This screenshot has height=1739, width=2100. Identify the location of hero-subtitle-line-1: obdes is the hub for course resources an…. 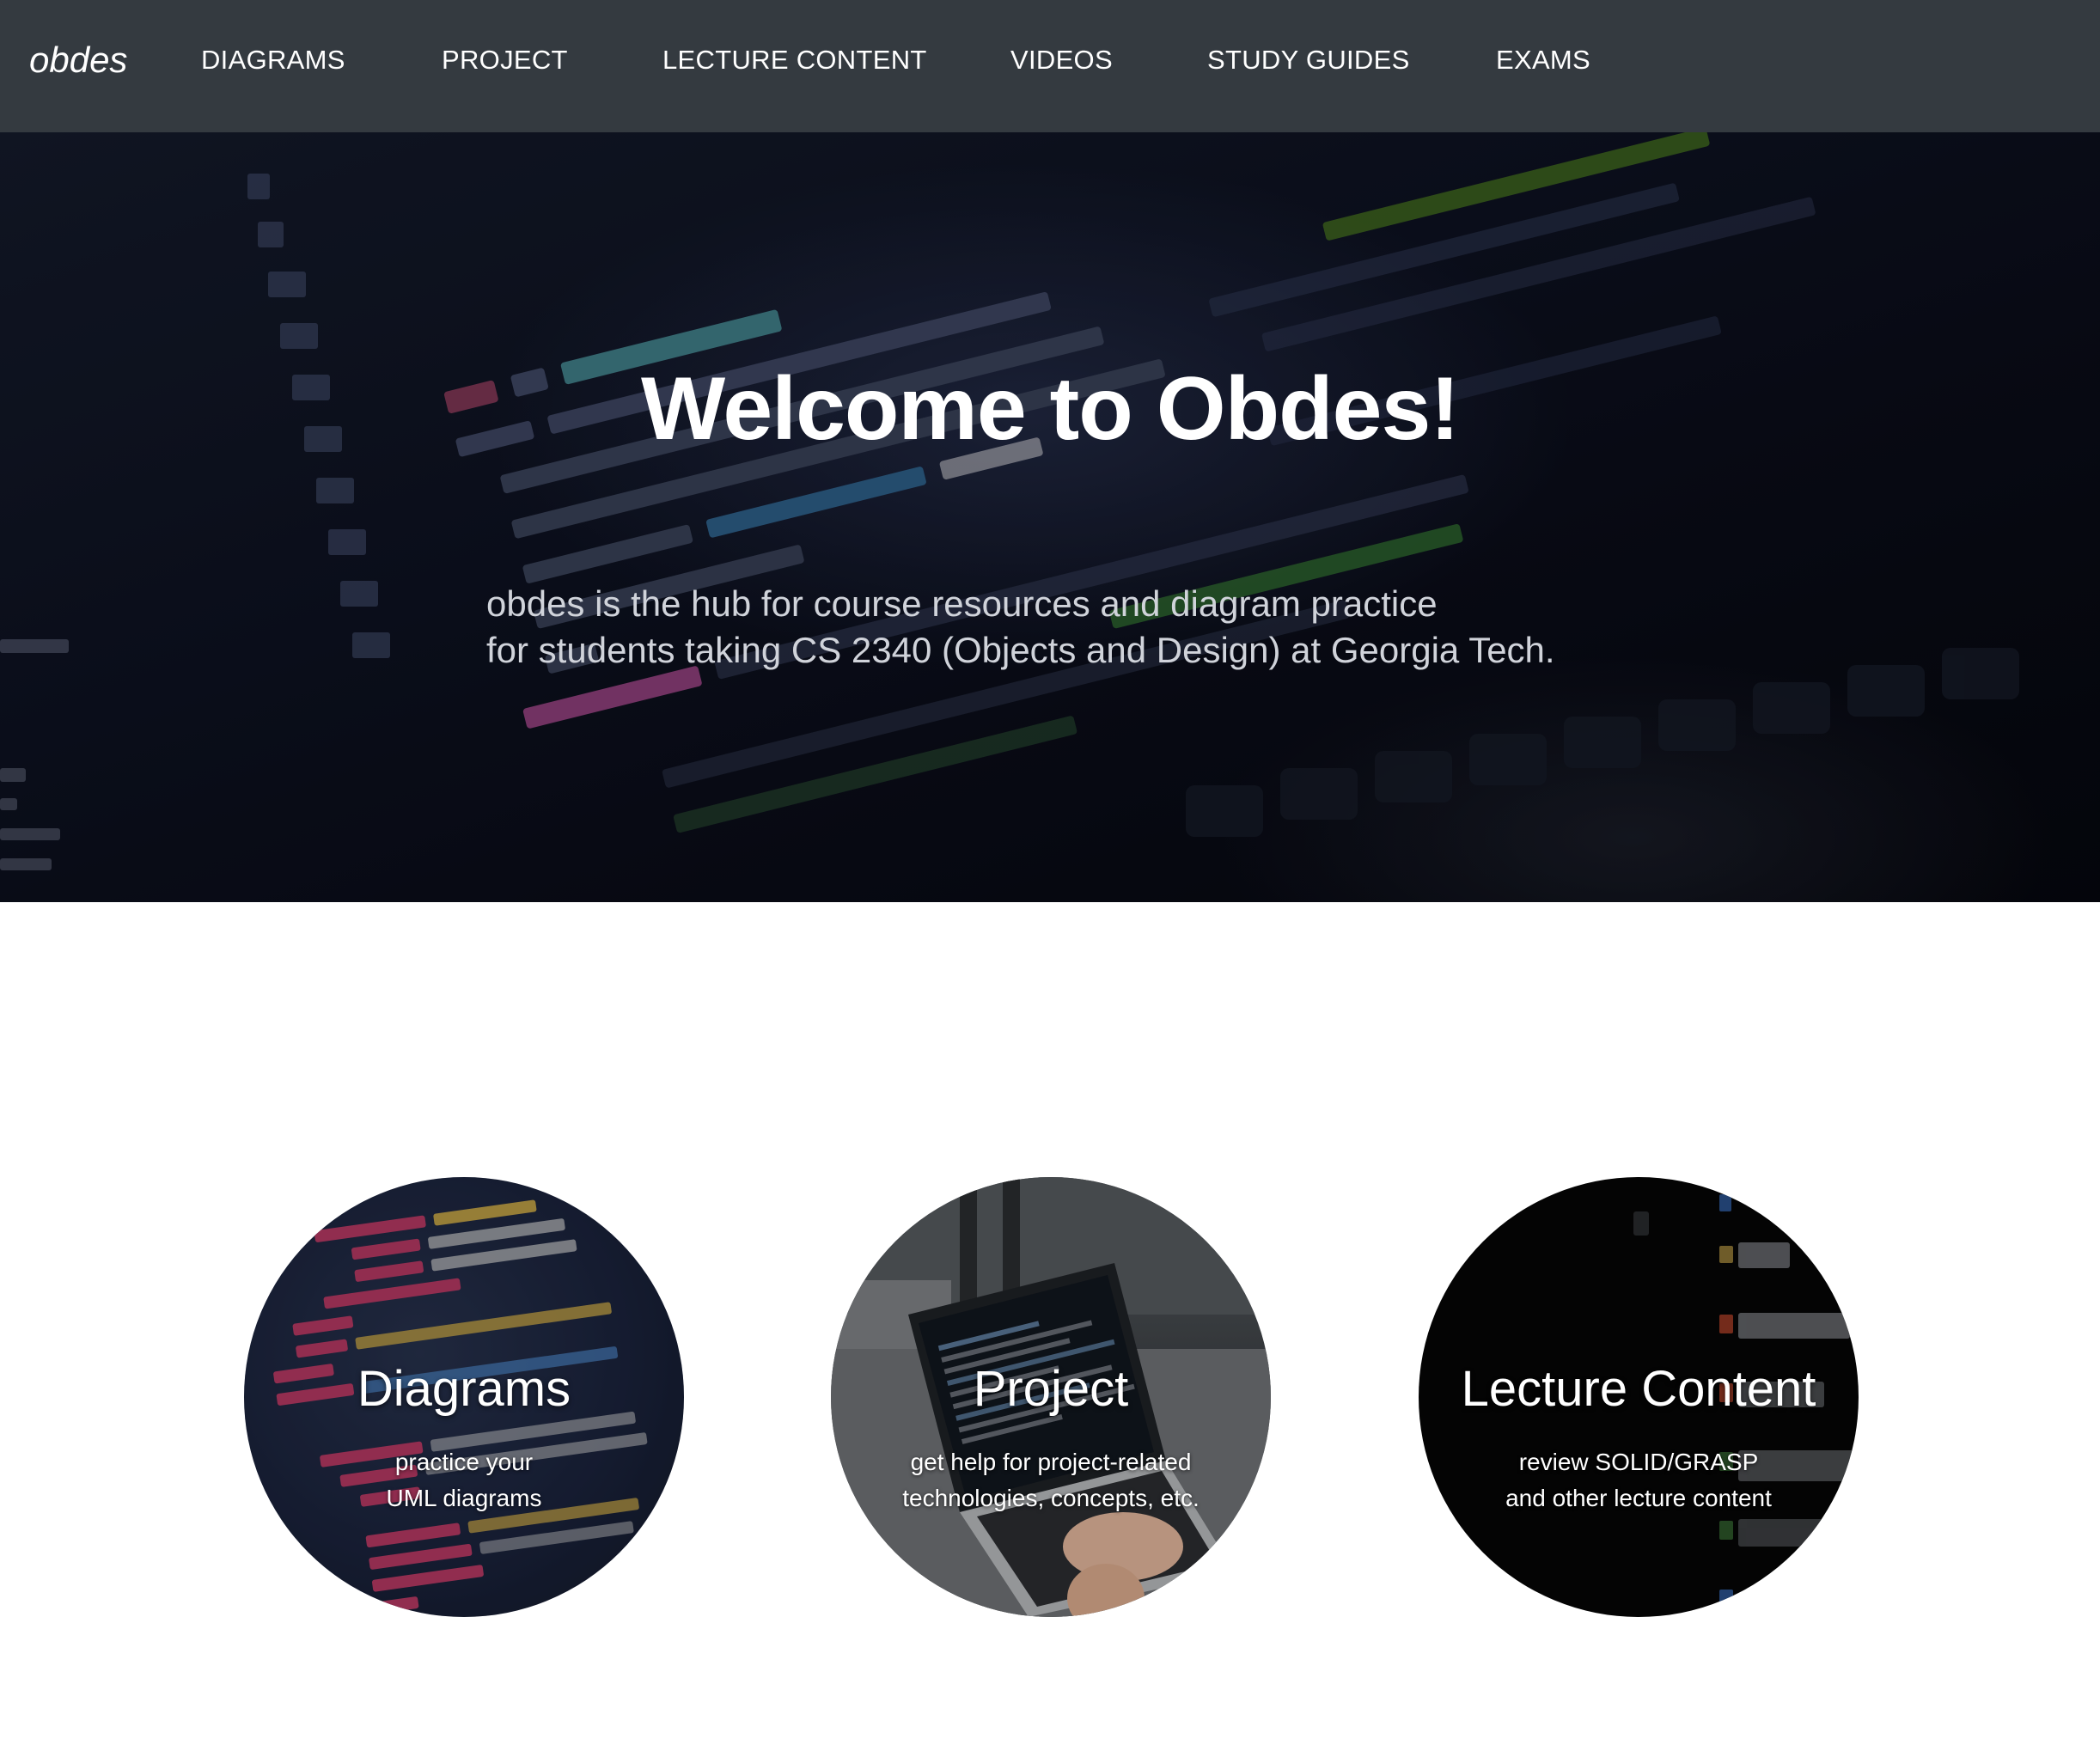
(962, 603).